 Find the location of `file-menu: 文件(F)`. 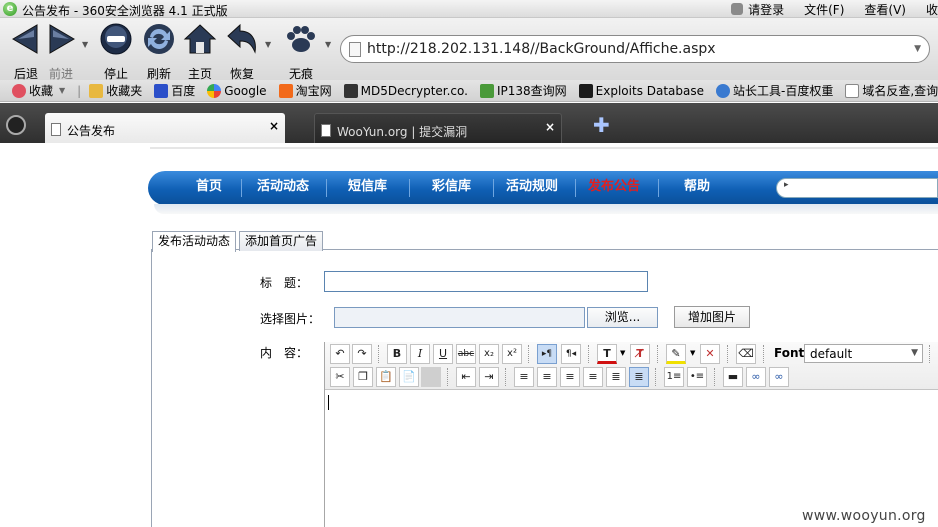

file-menu: 文件(F) is located at coordinates (824, 9).